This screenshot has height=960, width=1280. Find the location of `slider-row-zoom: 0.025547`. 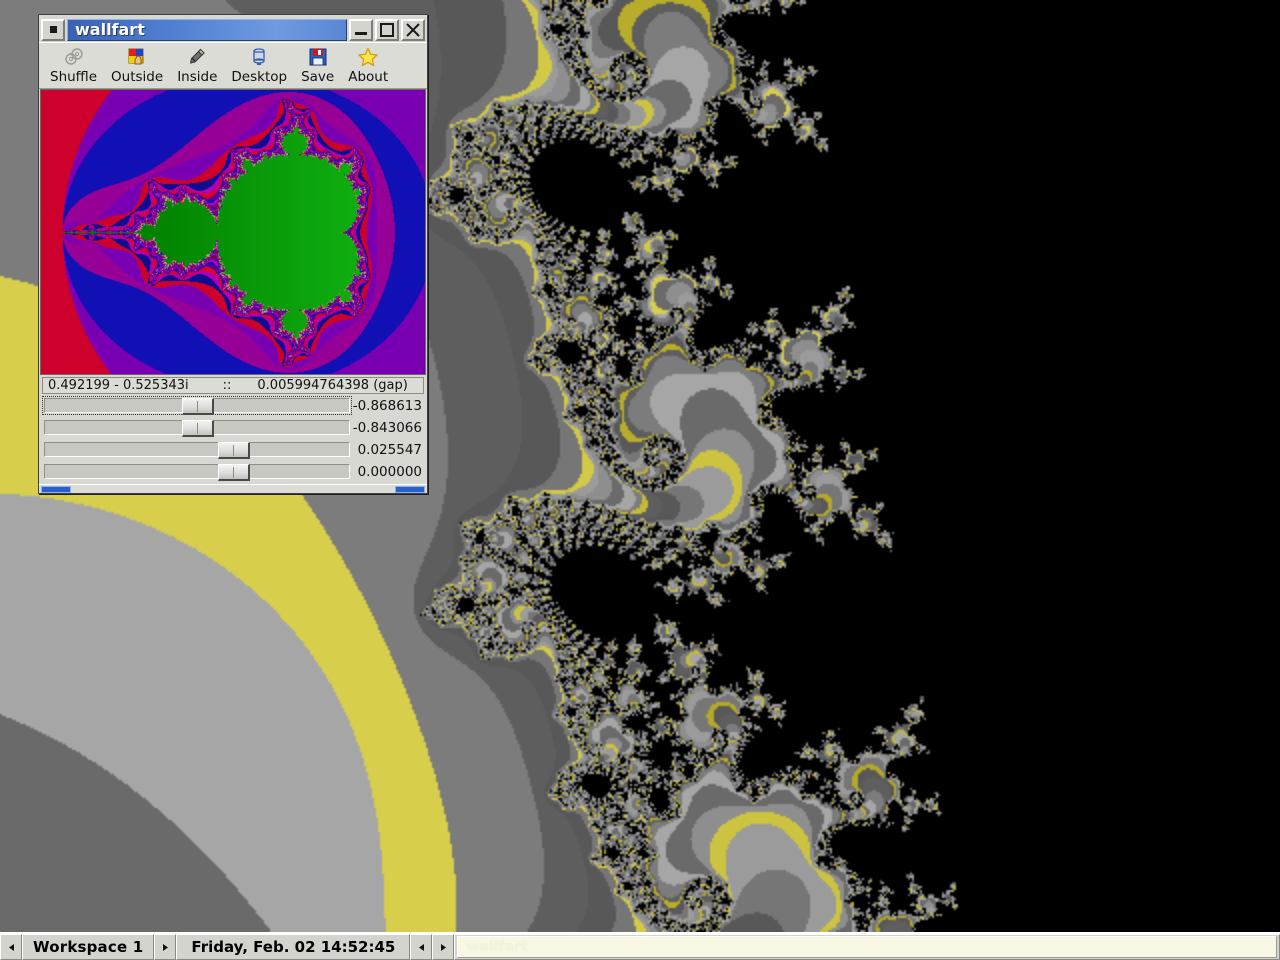

slider-row-zoom: 0.025547 is located at coordinates (233, 450).